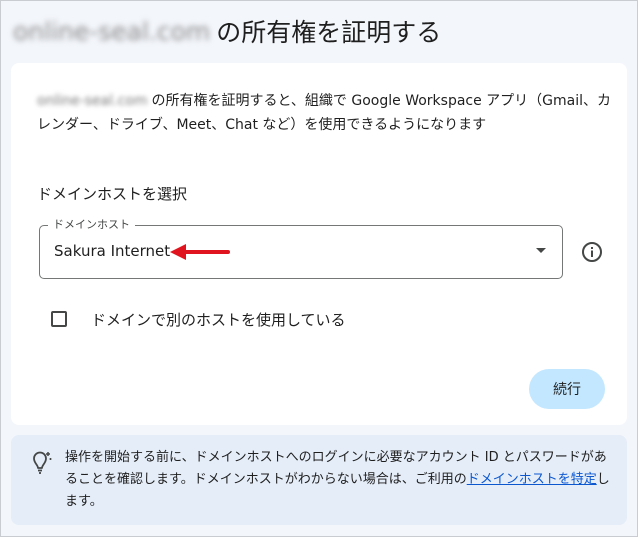 Image resolution: width=638 pixels, height=537 pixels. I want to click on domain-host-selected-value: Sakura Internet, so click(112, 251).